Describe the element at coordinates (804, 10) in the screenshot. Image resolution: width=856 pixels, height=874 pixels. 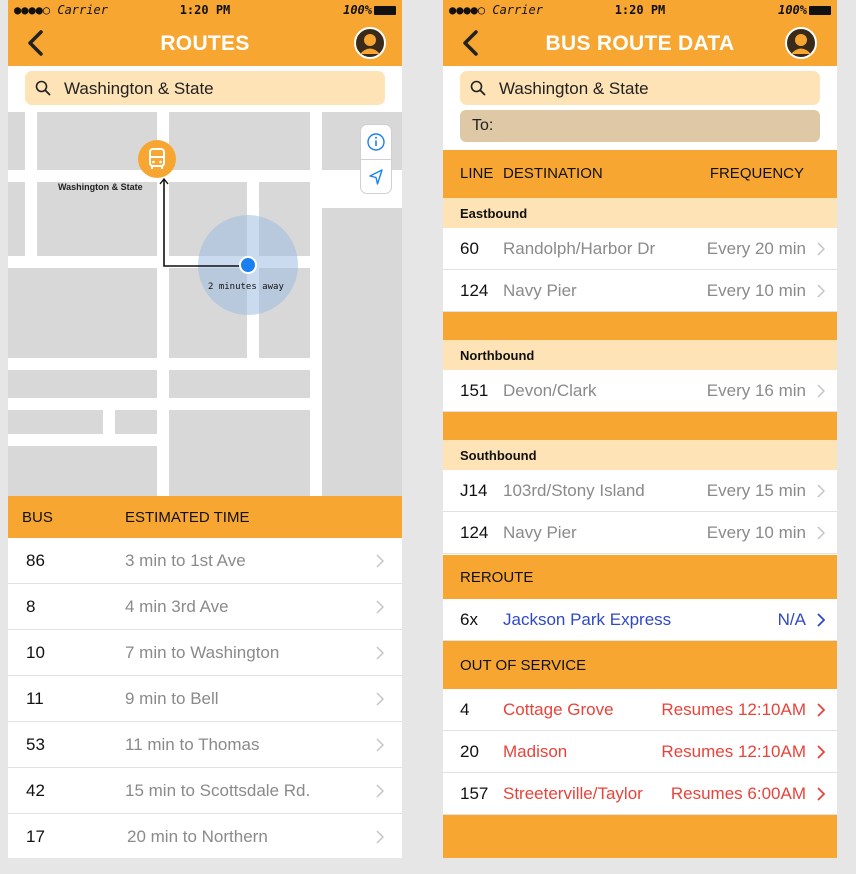
I see `battery-indicator: 100%` at that location.